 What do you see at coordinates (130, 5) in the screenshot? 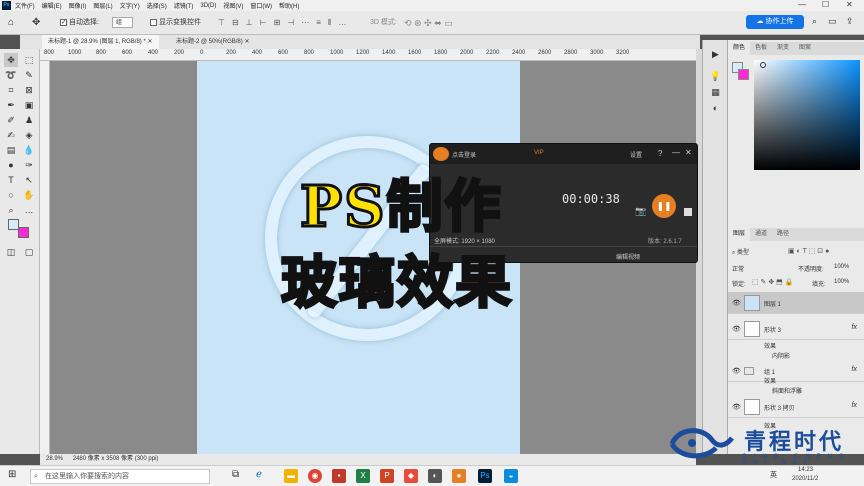
I see `menu-type: 文字(Y)` at bounding box center [130, 5].